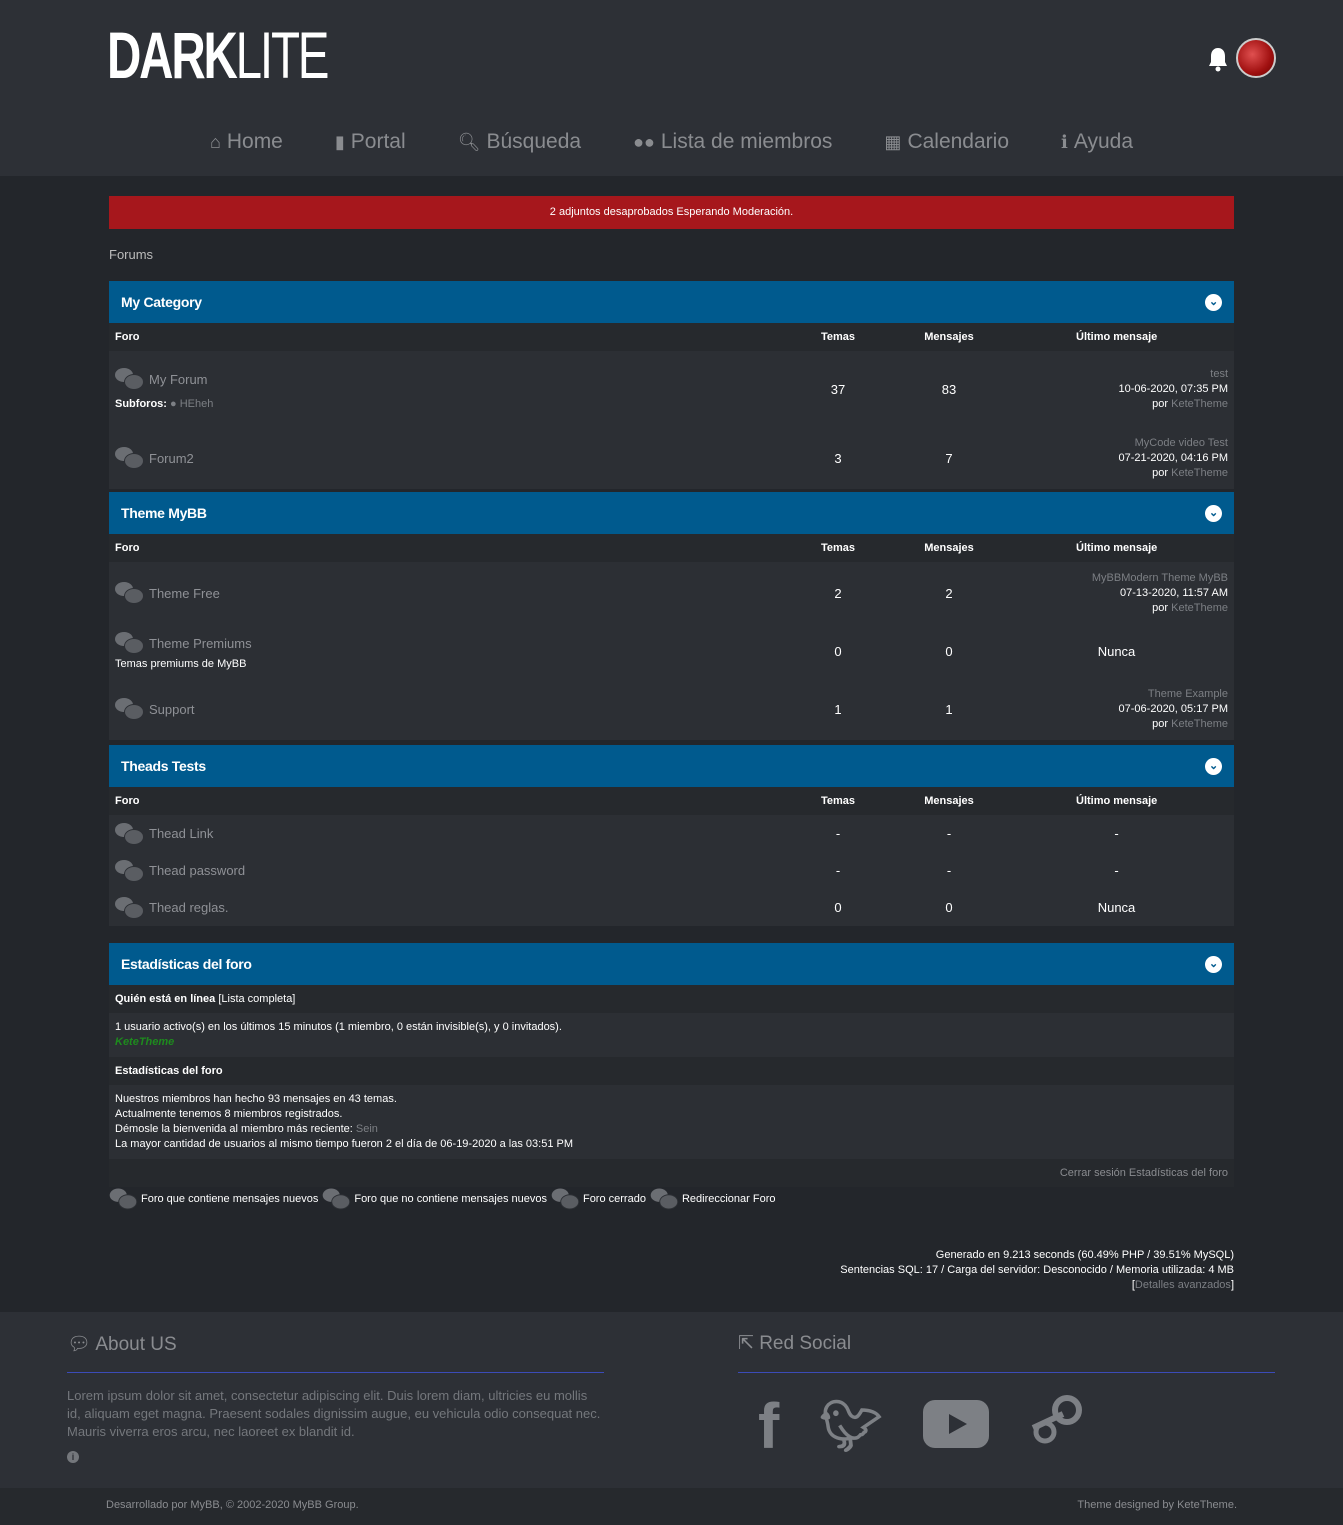  What do you see at coordinates (184, 593) in the screenshot?
I see `forum-name: Theme Free` at bounding box center [184, 593].